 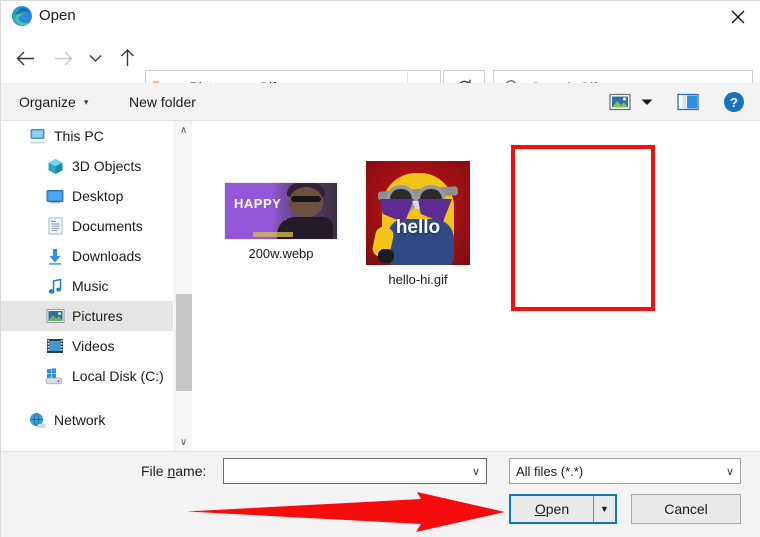 I want to click on sidebar-item-this-pc: This PC, so click(x=87, y=136).